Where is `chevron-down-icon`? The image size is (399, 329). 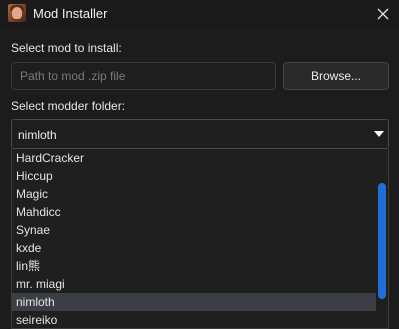
chevron-down-icon is located at coordinates (379, 134).